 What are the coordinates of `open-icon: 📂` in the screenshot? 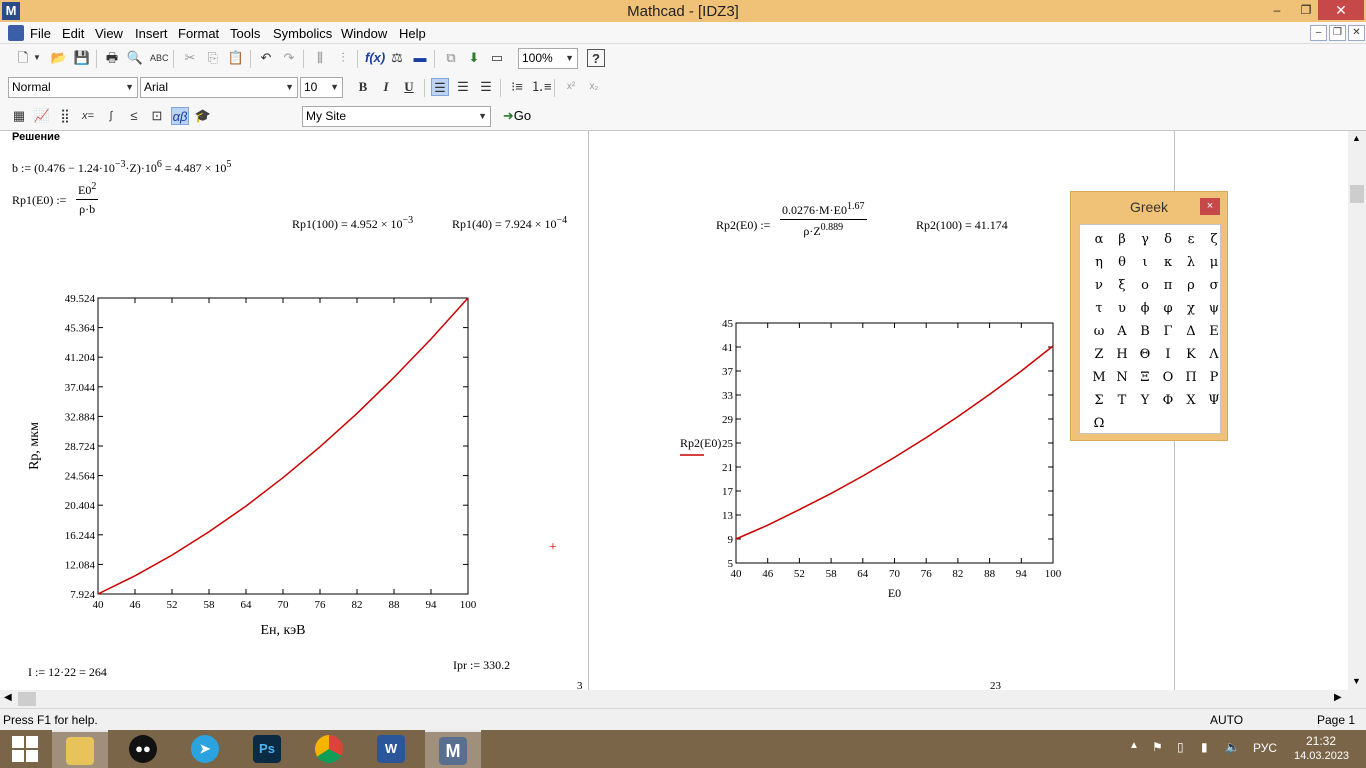 It's located at (59, 58).